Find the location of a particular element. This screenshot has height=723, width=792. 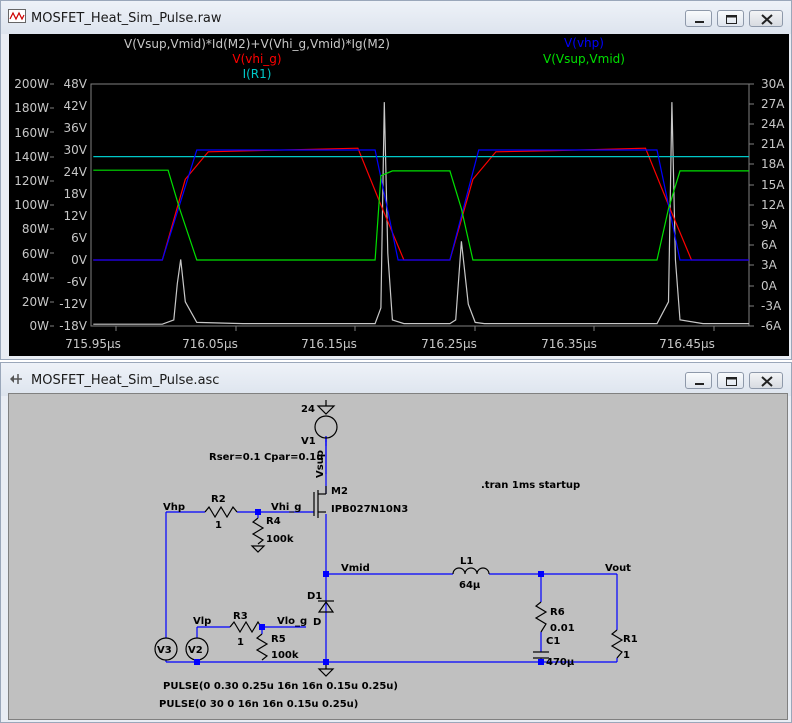

maximize-button is located at coordinates (730, 18).